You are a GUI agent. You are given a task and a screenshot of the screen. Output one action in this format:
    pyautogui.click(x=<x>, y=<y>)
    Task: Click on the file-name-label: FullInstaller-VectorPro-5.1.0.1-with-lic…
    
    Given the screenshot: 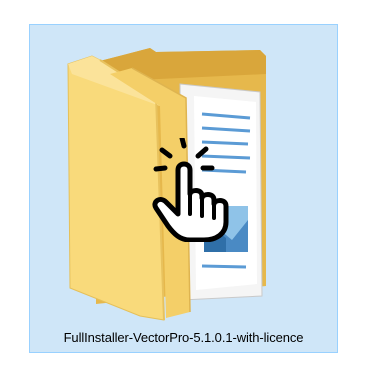 What is the action you would take?
    pyautogui.click(x=183, y=337)
    